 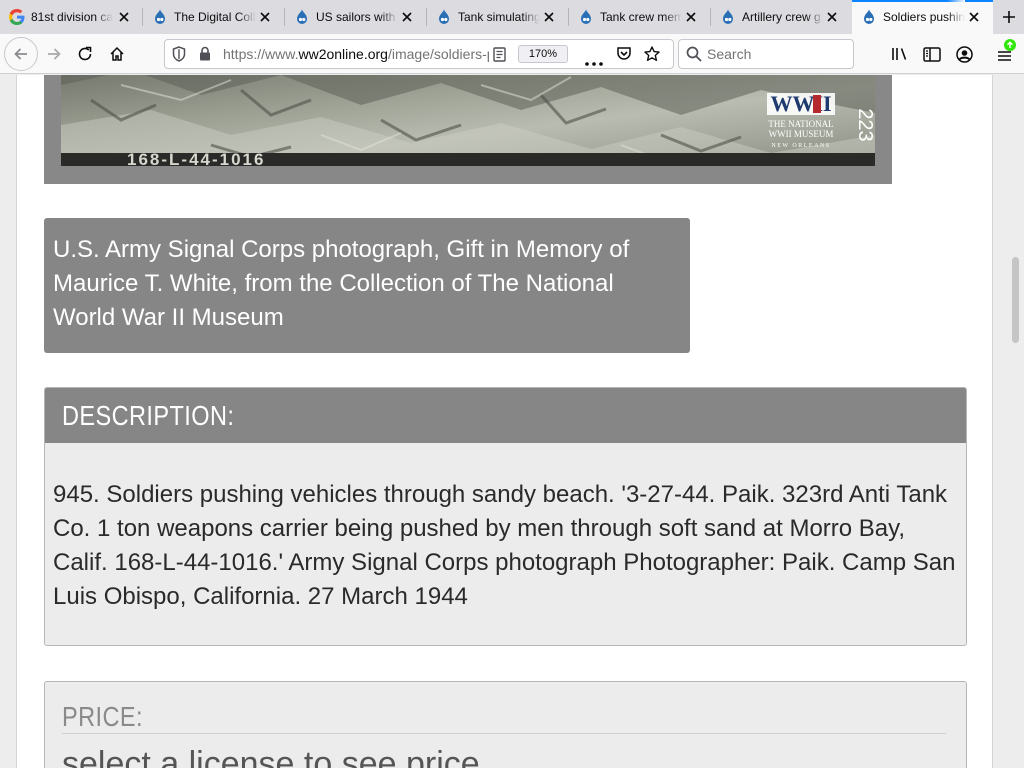 What do you see at coordinates (801, 134) in the screenshot?
I see `museum-logo-line2: WWII MUSEUM` at bounding box center [801, 134].